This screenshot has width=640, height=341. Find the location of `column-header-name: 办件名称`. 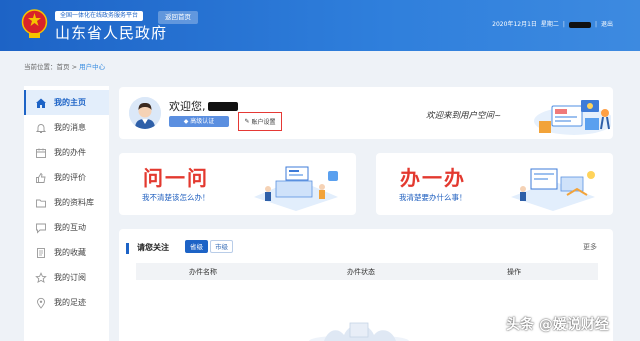

column-header-name: 办件名称 is located at coordinates (203, 271).